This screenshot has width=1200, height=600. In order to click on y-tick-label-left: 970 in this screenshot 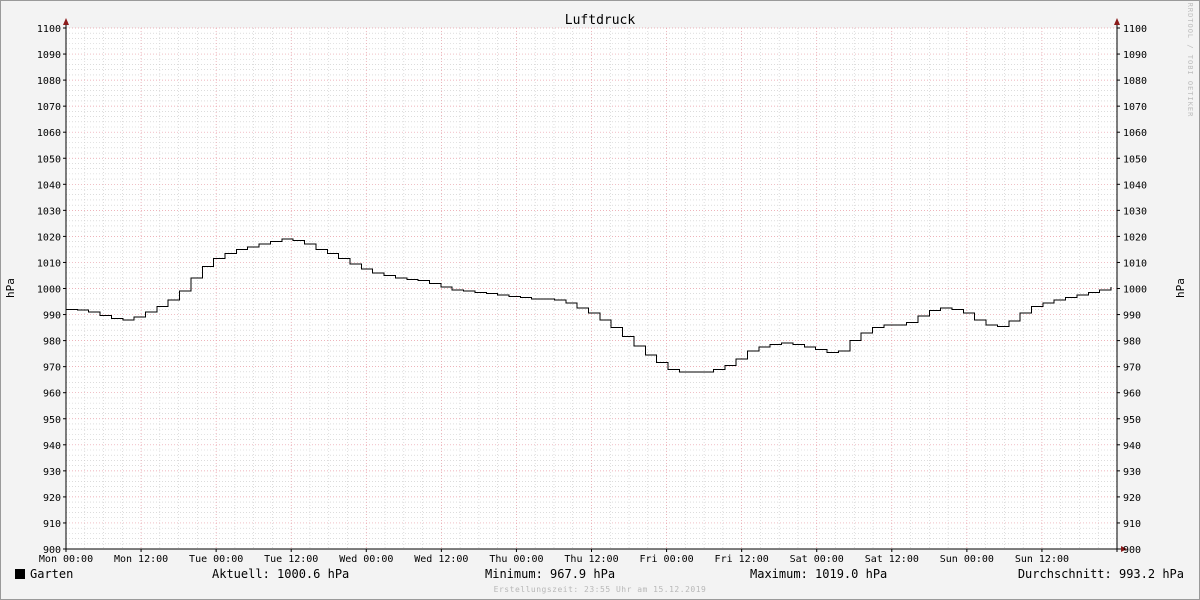, I will do `click(52, 368)`.